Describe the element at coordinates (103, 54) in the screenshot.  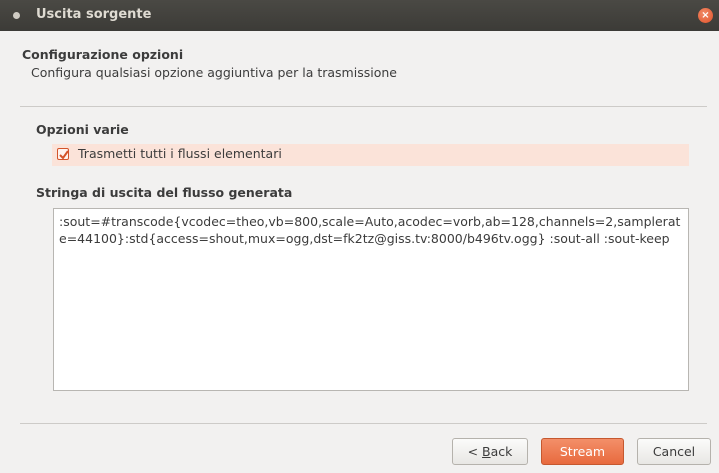
I see `page-title: Configurazione opzioni` at that location.